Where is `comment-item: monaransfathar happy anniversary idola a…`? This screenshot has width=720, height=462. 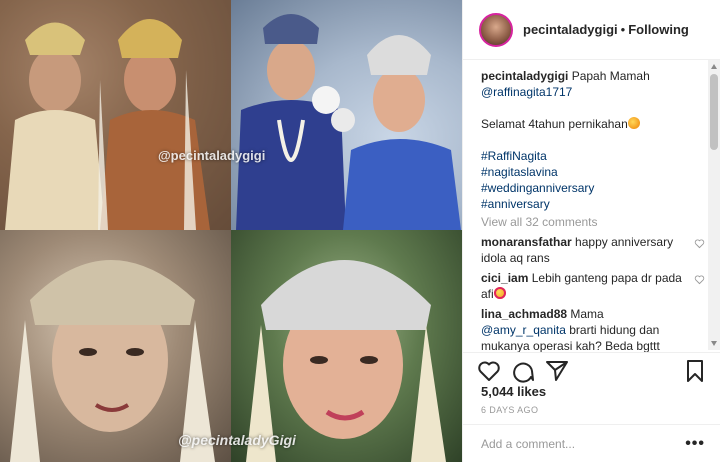
comment-item: monaransfathar happy anniversary idola a… is located at coordinates (593, 250).